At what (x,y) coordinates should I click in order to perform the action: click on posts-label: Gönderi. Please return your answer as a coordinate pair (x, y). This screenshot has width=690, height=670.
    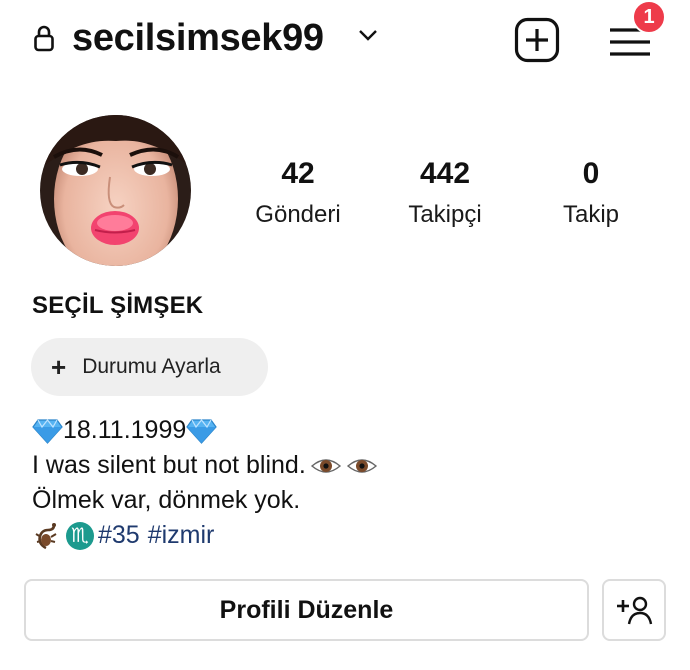
    Looking at the image, I should click on (298, 214).